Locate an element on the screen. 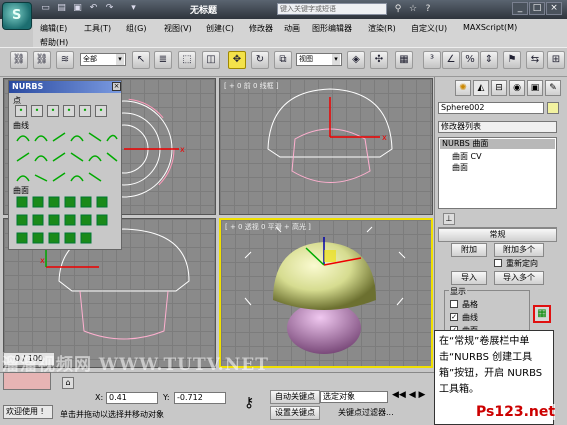  create-tab-icon: ✺ is located at coordinates (463, 88).